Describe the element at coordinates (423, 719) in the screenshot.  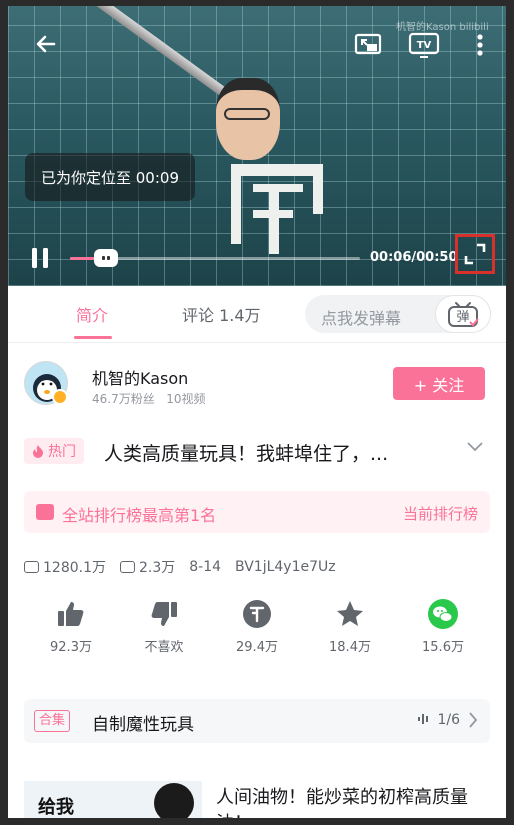
I see `episodes-icon` at that location.